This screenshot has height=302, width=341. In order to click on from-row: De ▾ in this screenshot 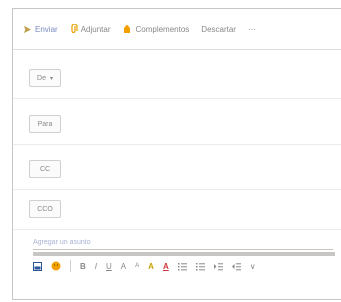, I will do `click(177, 78)`.